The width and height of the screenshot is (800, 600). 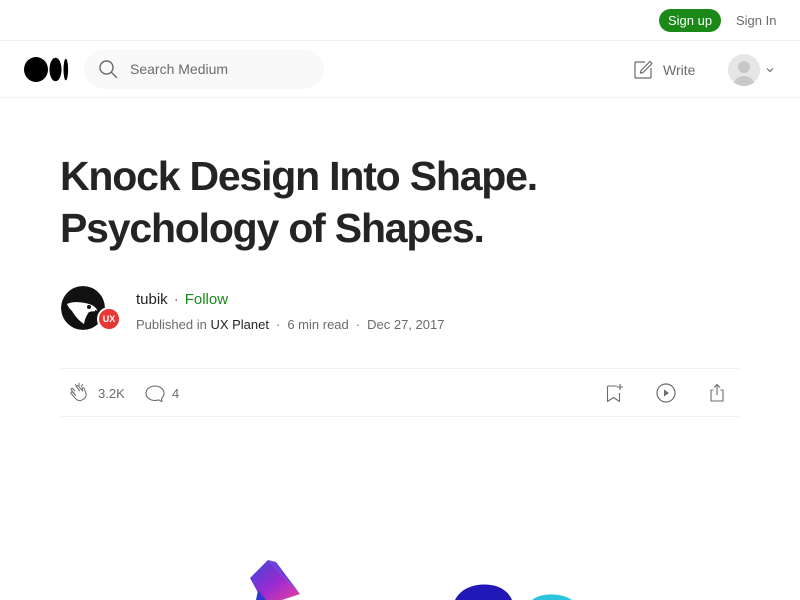 I want to click on article-actions-bar: 3.2K 4, so click(x=400, y=392).